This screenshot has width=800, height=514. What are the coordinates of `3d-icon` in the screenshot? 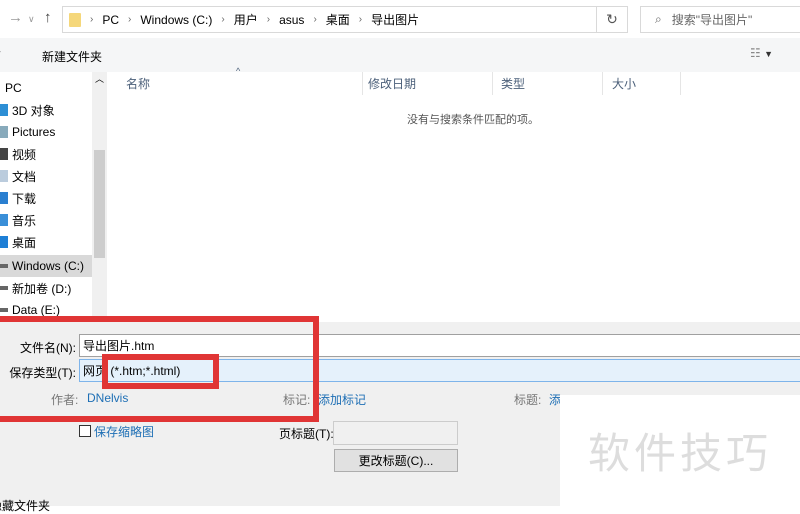 It's located at (4, 110).